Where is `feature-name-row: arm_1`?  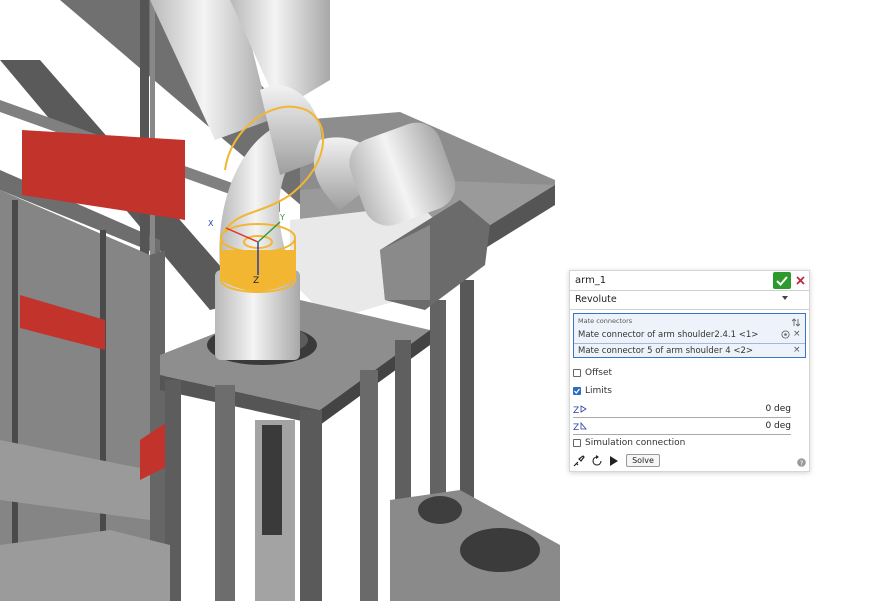
feature-name-row: arm_1 is located at coordinates (689, 281).